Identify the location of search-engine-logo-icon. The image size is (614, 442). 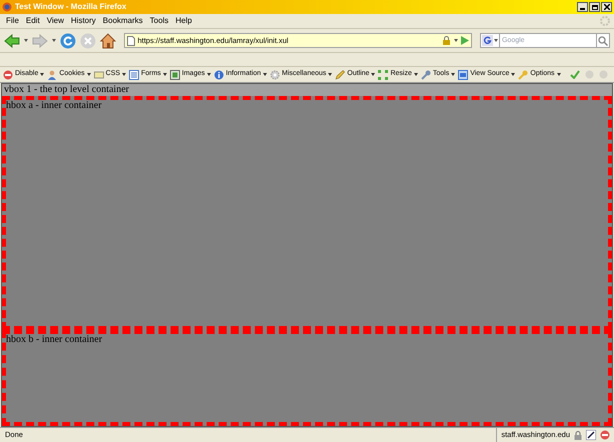
(487, 40).